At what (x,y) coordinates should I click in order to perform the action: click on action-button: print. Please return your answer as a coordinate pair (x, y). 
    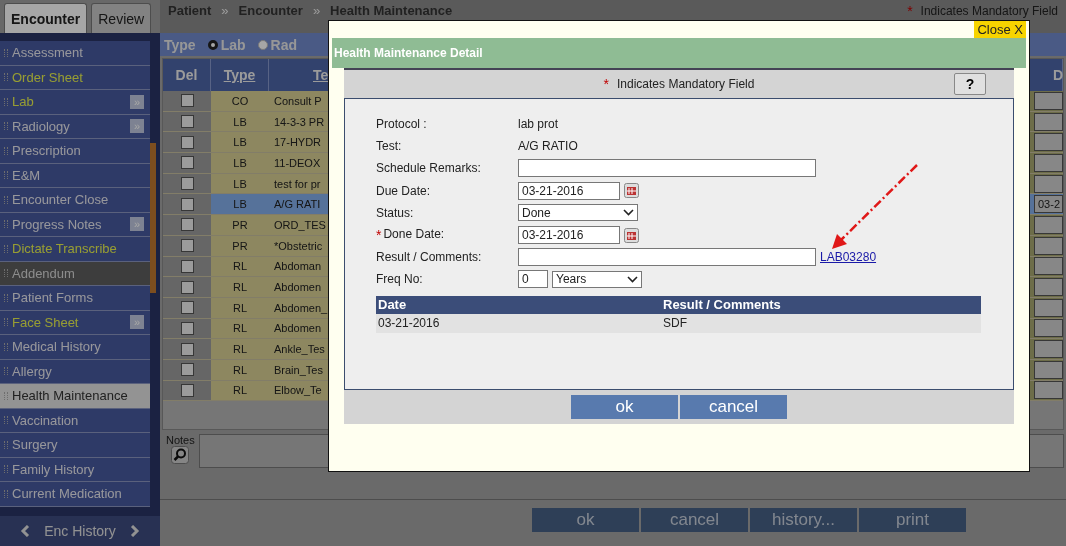
    Looking at the image, I should click on (912, 520).